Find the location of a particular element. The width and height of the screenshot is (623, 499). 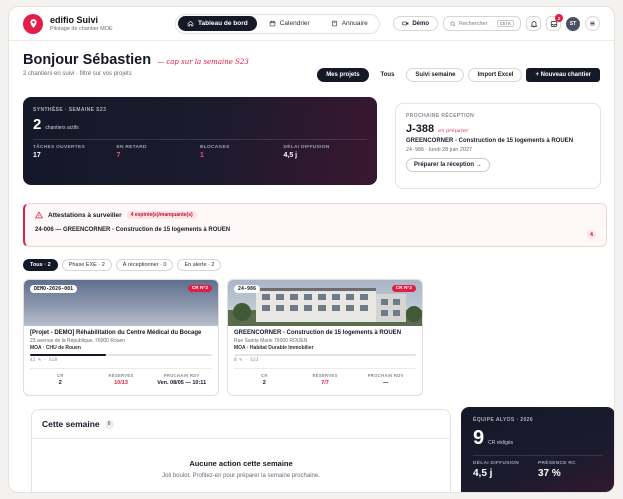

footer-reserves: RÉSERVES 10/13 is located at coordinates (121, 379).